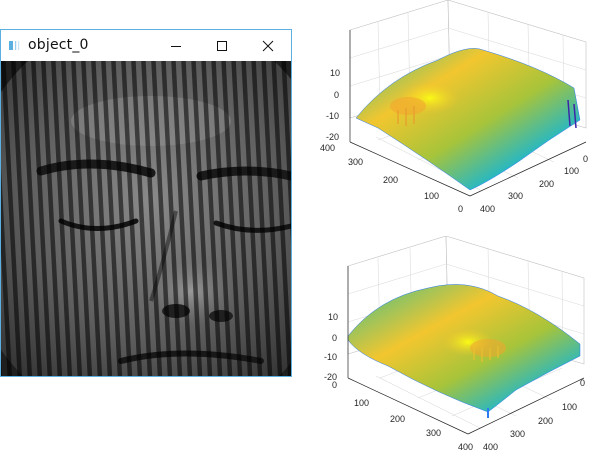 The width and height of the screenshot is (600, 452). I want to click on window-title: object_0, so click(58, 45).